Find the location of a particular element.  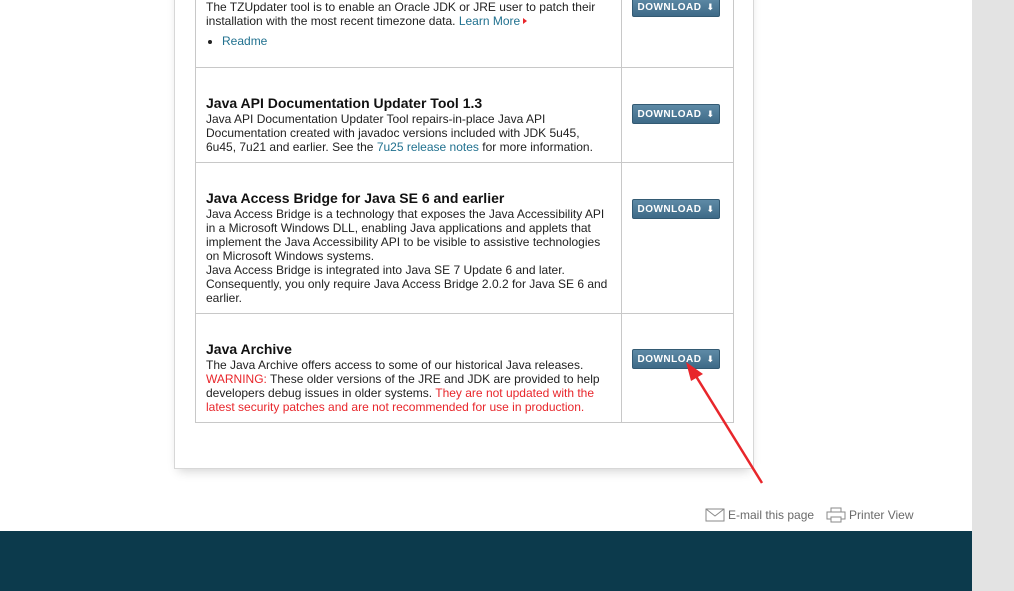

email-page-link: E-mail this page is located at coordinates (759, 515).